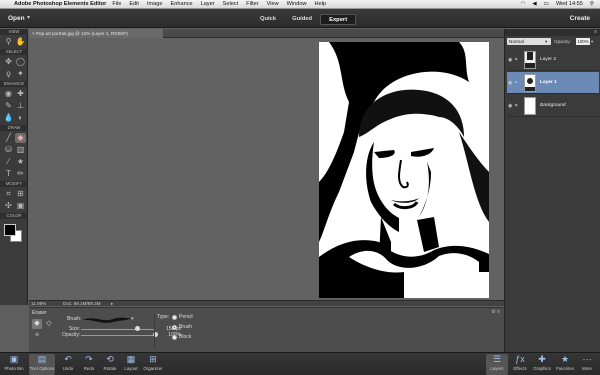 The height and width of the screenshot is (375, 600). I want to click on magic-wand-tool-icon: ✦, so click(20, 74).